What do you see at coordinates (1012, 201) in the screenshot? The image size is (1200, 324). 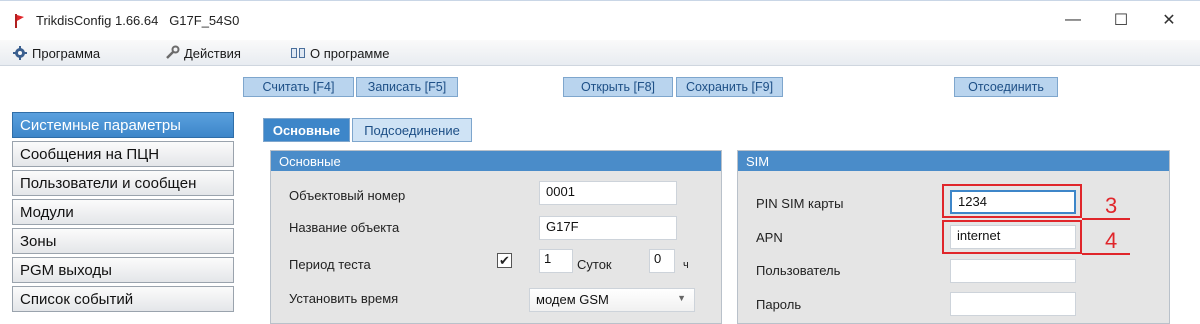 I see `pin-highlight-box` at bounding box center [1012, 201].